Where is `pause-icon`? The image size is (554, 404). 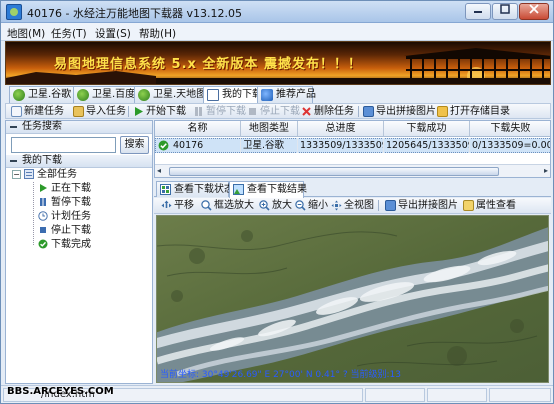 pause-icon is located at coordinates (198, 111).